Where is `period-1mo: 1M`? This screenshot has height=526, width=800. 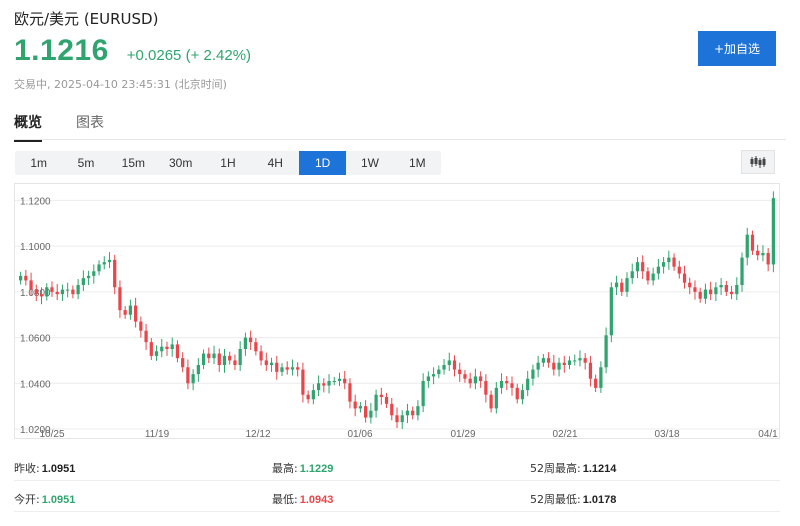
period-1mo: 1M is located at coordinates (417, 163).